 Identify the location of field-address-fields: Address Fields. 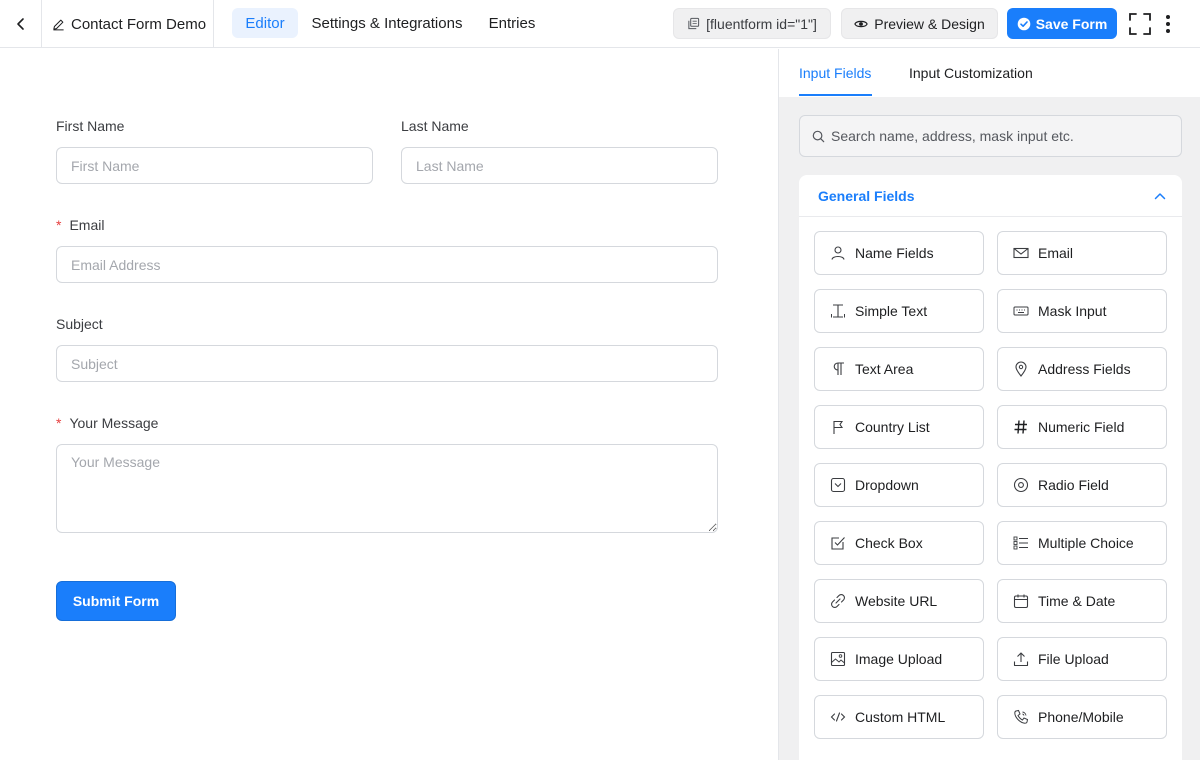
(1082, 369).